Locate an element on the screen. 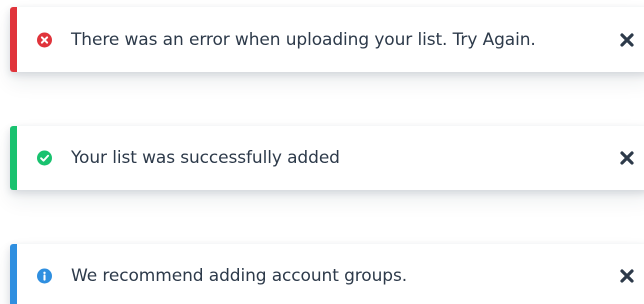 This screenshot has height=304, width=644. info-message: We recommend adding account groups. is located at coordinates (239, 276).